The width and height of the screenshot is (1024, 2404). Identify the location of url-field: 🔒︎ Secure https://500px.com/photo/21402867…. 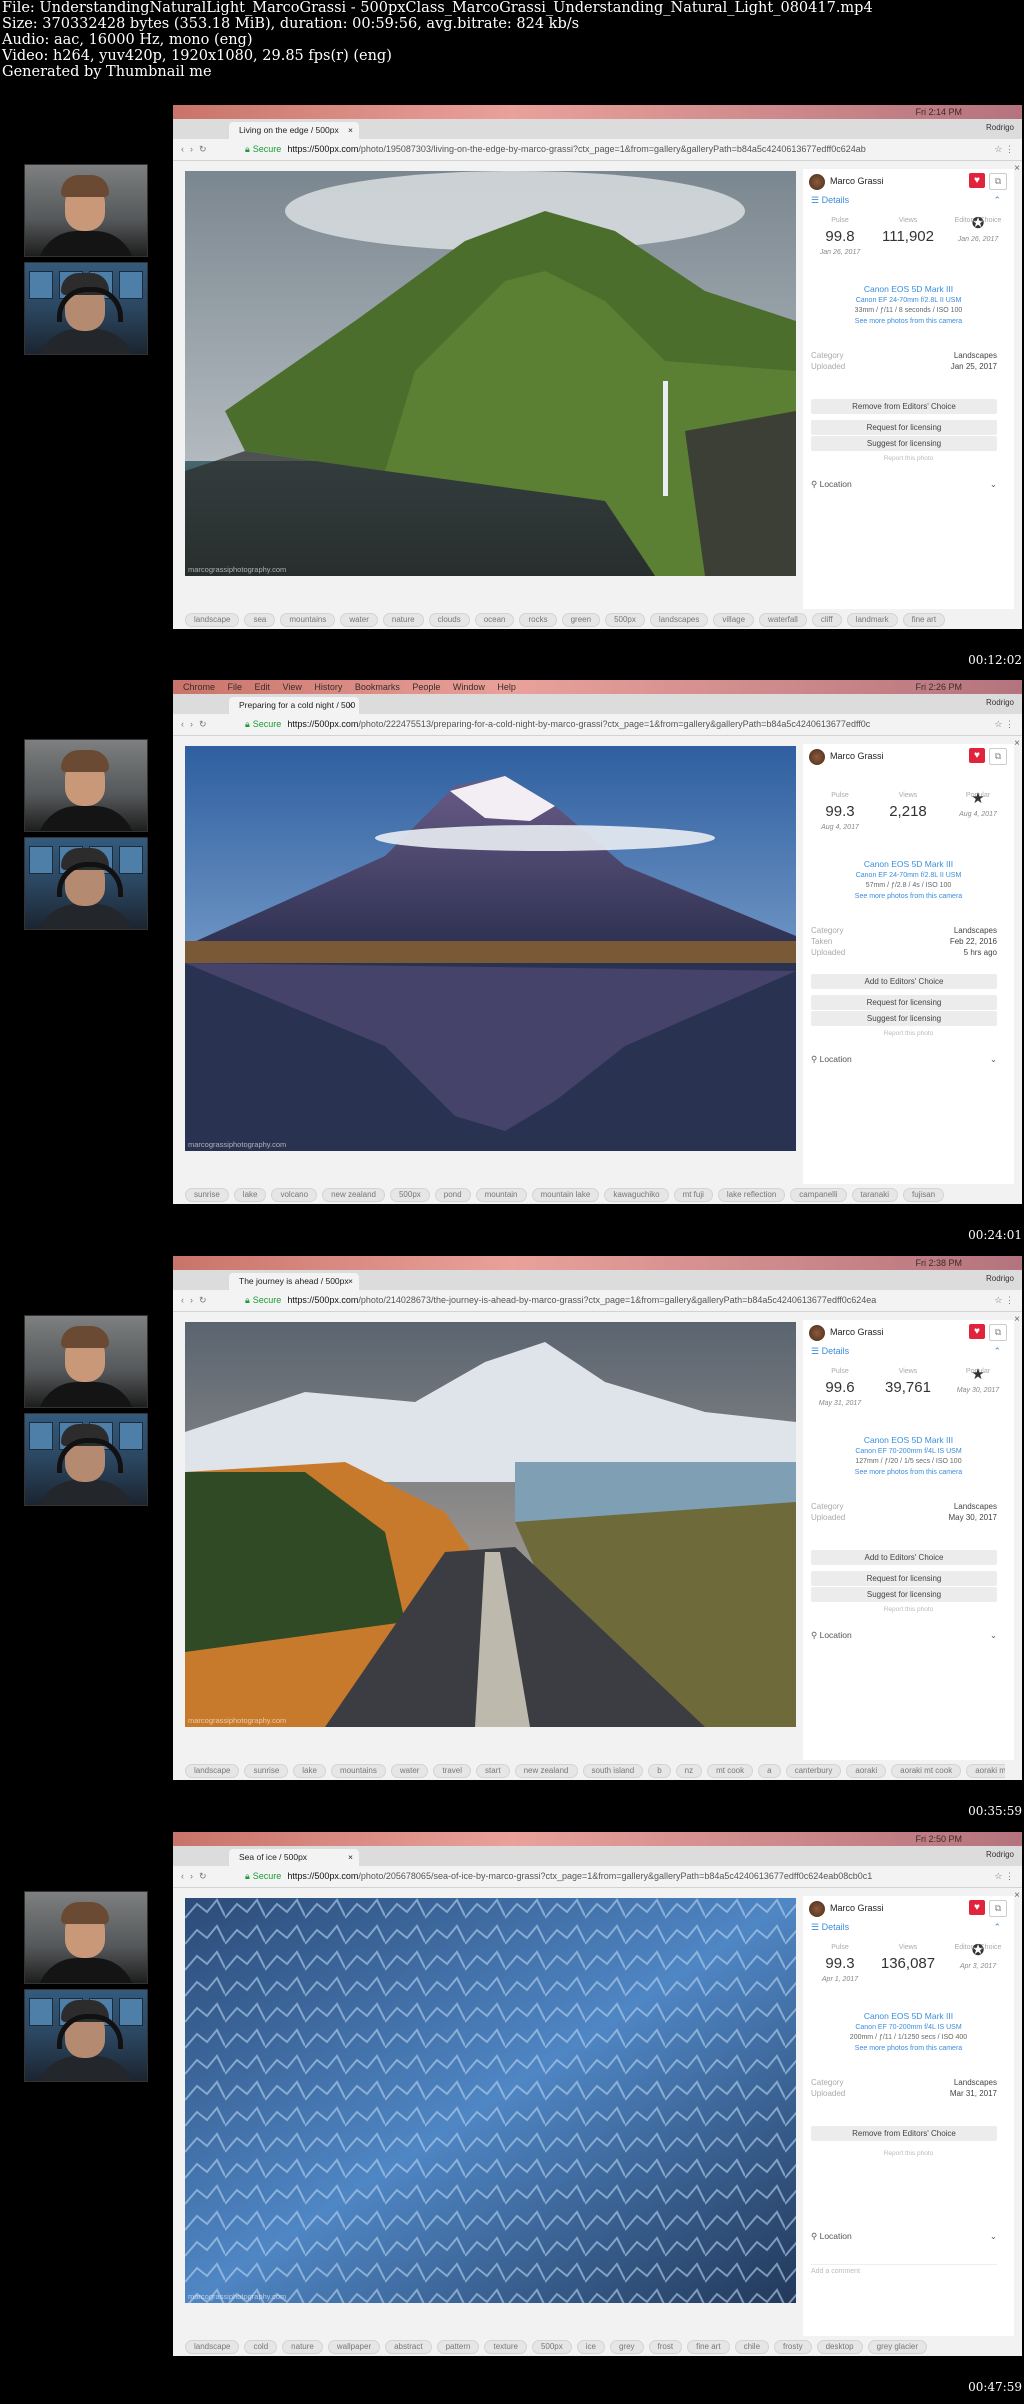
(603, 1300).